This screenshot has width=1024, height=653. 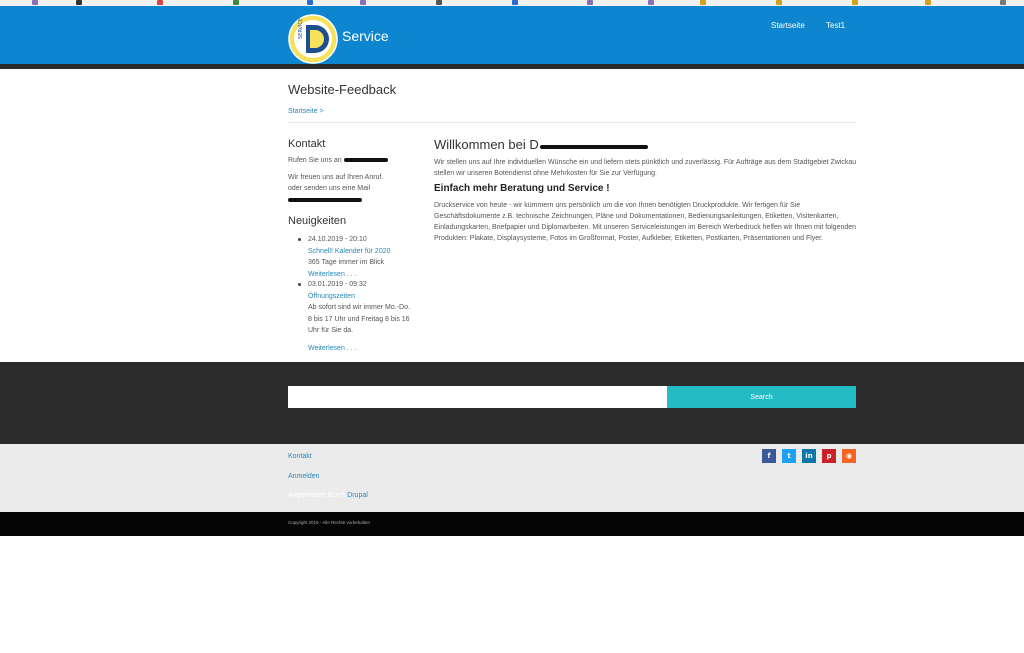 I want to click on powered-by-text: Angetrieben durch Drupal, so click(x=328, y=495).